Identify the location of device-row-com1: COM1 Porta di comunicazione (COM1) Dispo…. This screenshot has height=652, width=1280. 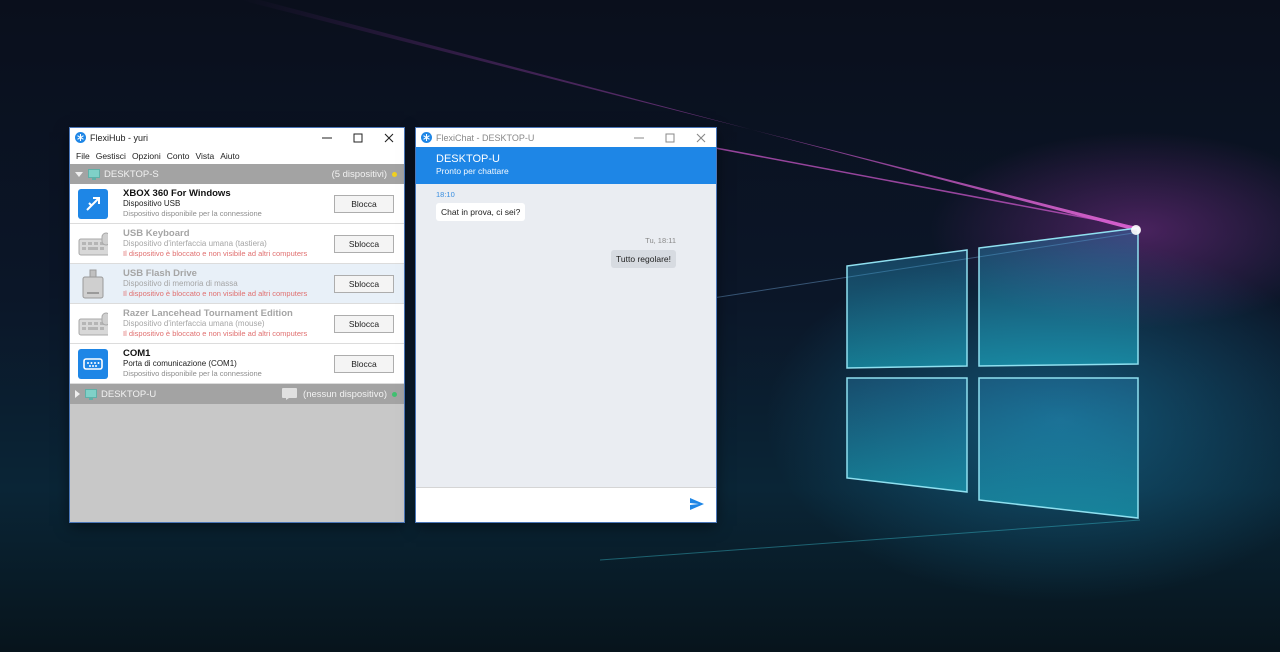
(237, 364).